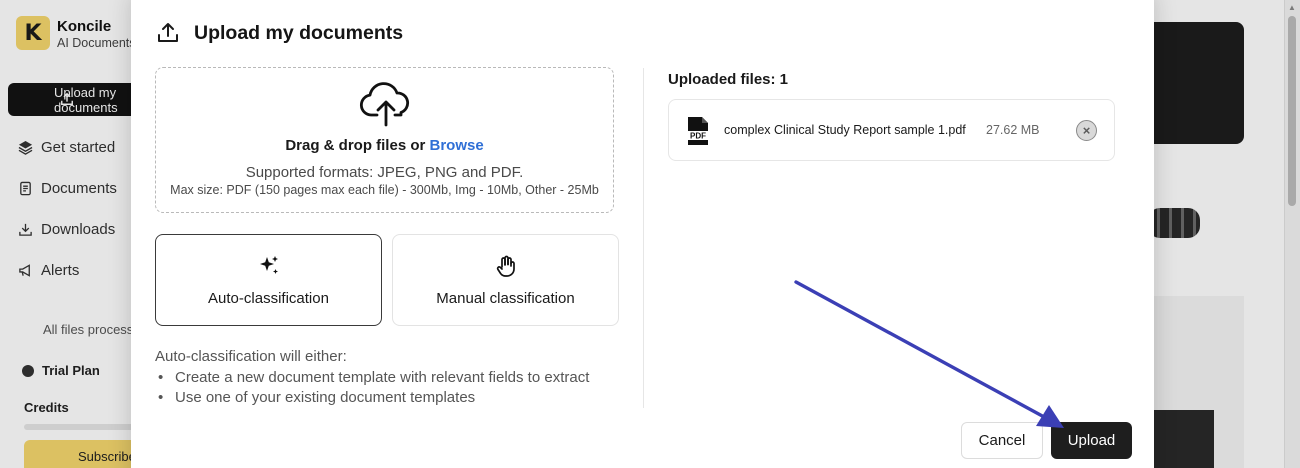  Describe the element at coordinates (1013, 130) in the screenshot. I see `file-size: 27.62 MB` at that location.